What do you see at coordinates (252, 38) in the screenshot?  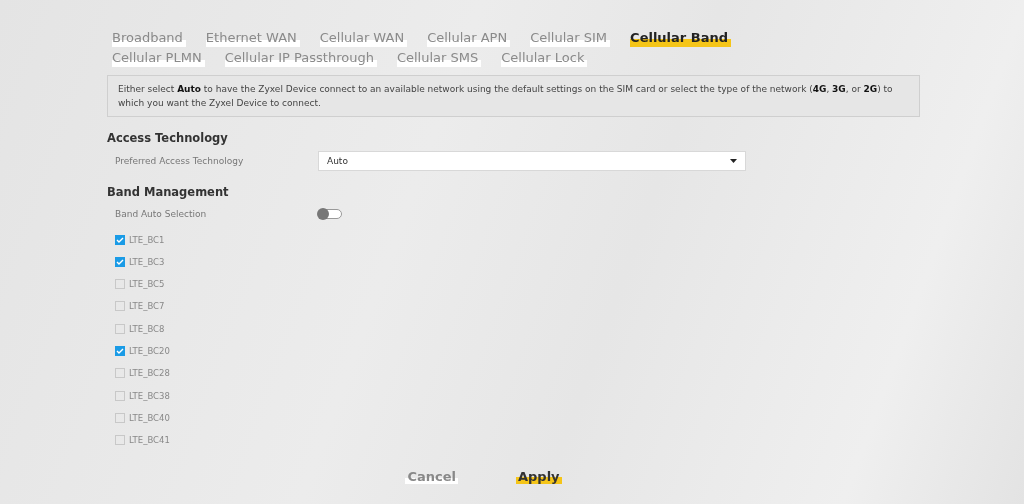 I see `tab: Ethernet WAN` at bounding box center [252, 38].